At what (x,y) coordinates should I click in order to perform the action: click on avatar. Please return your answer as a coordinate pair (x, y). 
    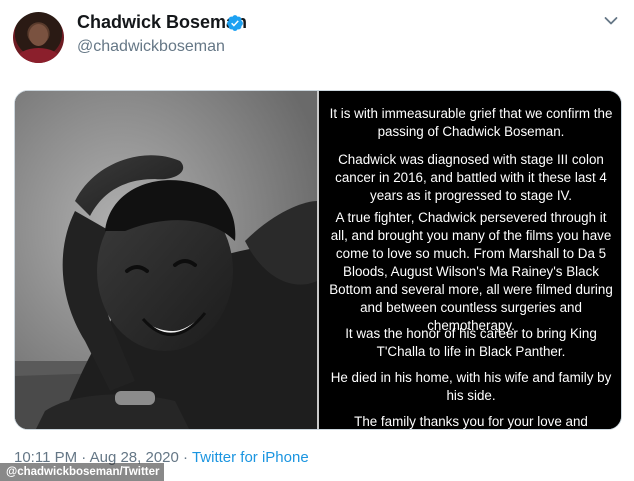
    Looking at the image, I should click on (38, 37).